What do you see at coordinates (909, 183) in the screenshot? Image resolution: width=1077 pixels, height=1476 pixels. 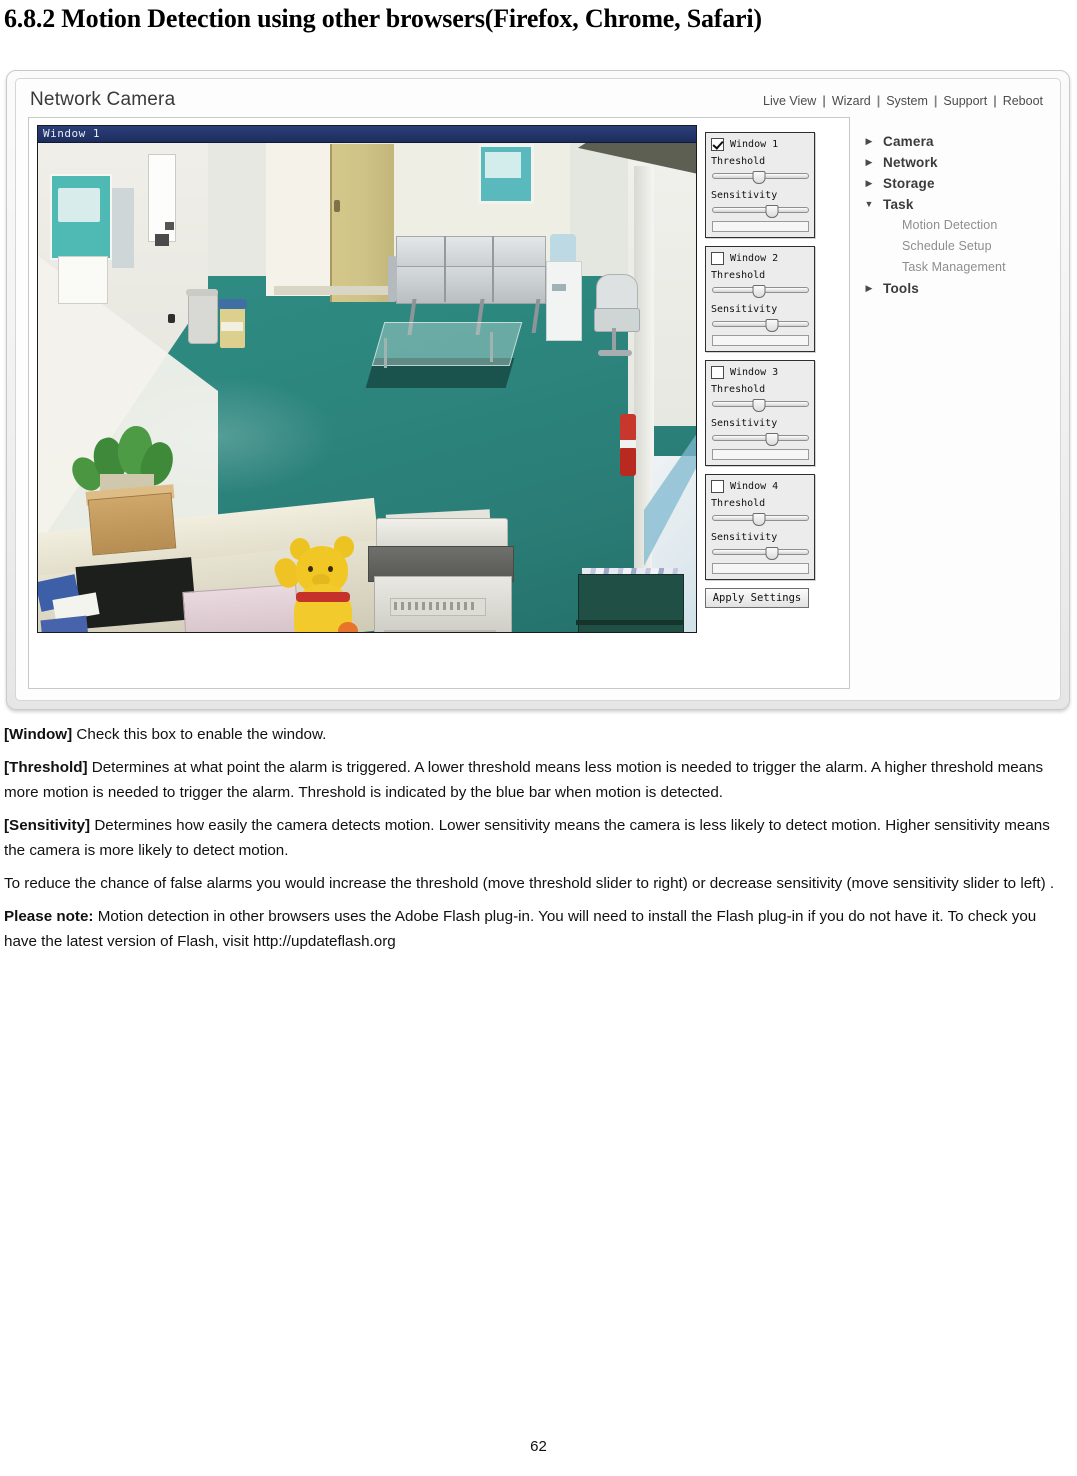 I see `sidebar-item-storage-label: Storage` at bounding box center [909, 183].